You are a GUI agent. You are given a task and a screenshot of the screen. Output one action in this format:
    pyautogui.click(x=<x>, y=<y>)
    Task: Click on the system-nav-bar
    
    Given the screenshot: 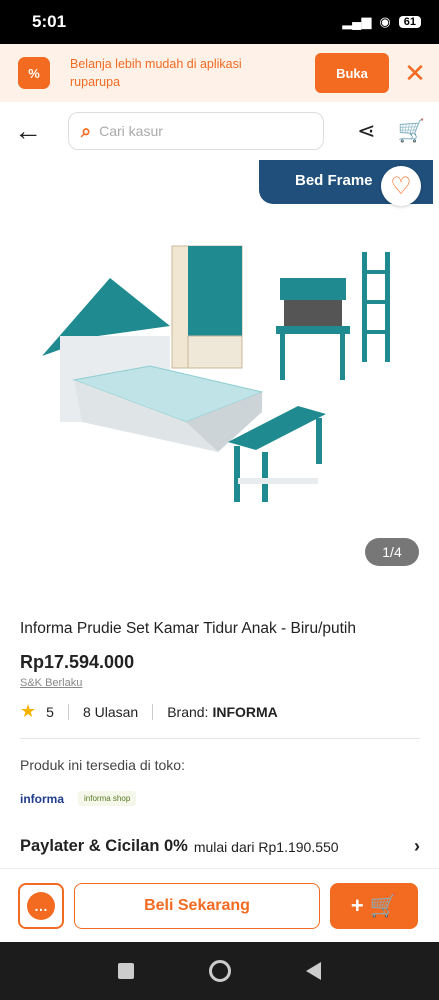 What is the action you would take?
    pyautogui.click(x=219, y=971)
    